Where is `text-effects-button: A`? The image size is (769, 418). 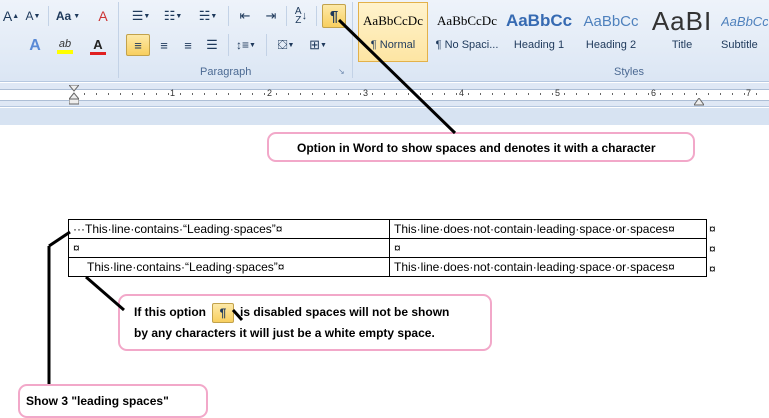 text-effects-button: A is located at coordinates (35, 46).